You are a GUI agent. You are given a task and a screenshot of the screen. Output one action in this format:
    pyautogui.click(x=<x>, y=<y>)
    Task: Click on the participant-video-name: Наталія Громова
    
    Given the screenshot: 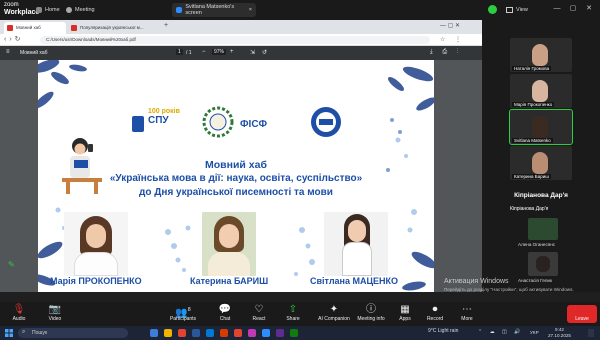 What is the action you would take?
    pyautogui.click(x=532, y=68)
    